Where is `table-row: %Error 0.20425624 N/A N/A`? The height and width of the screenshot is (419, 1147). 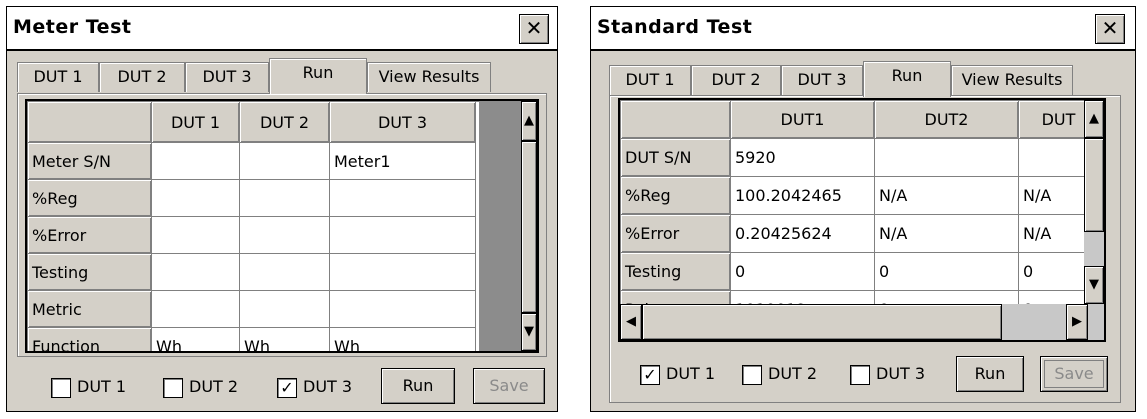
table-row: %Error 0.20425624 N/A N/A is located at coordinates (859, 233).